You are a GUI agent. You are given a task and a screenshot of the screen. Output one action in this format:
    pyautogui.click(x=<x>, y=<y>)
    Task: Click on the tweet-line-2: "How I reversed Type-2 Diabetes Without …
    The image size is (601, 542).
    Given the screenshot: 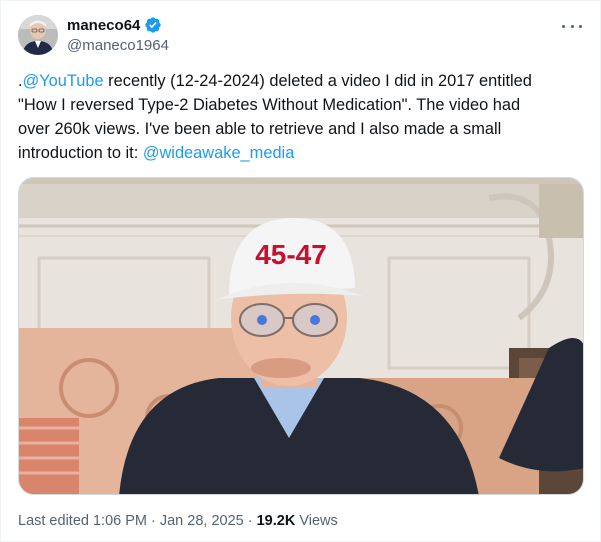 What is the action you would take?
    pyautogui.click(x=269, y=105)
    